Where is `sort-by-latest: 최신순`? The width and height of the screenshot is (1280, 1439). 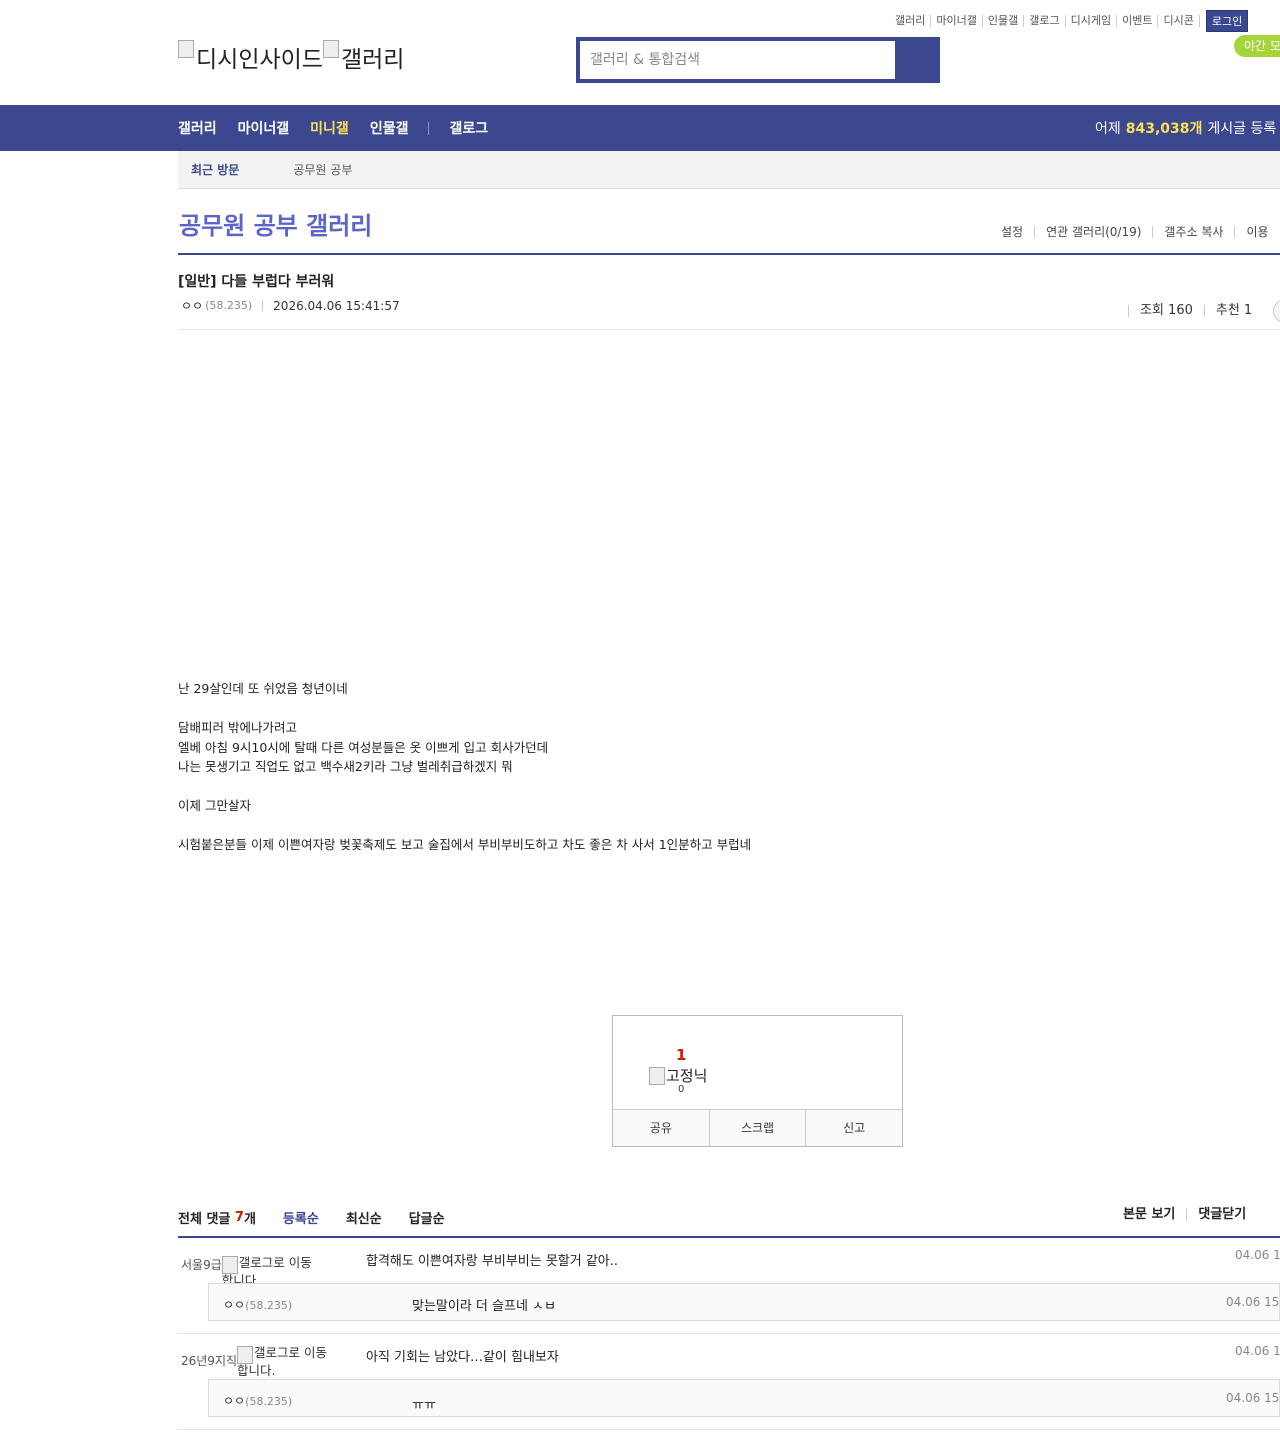 sort-by-latest: 최신순 is located at coordinates (364, 1217).